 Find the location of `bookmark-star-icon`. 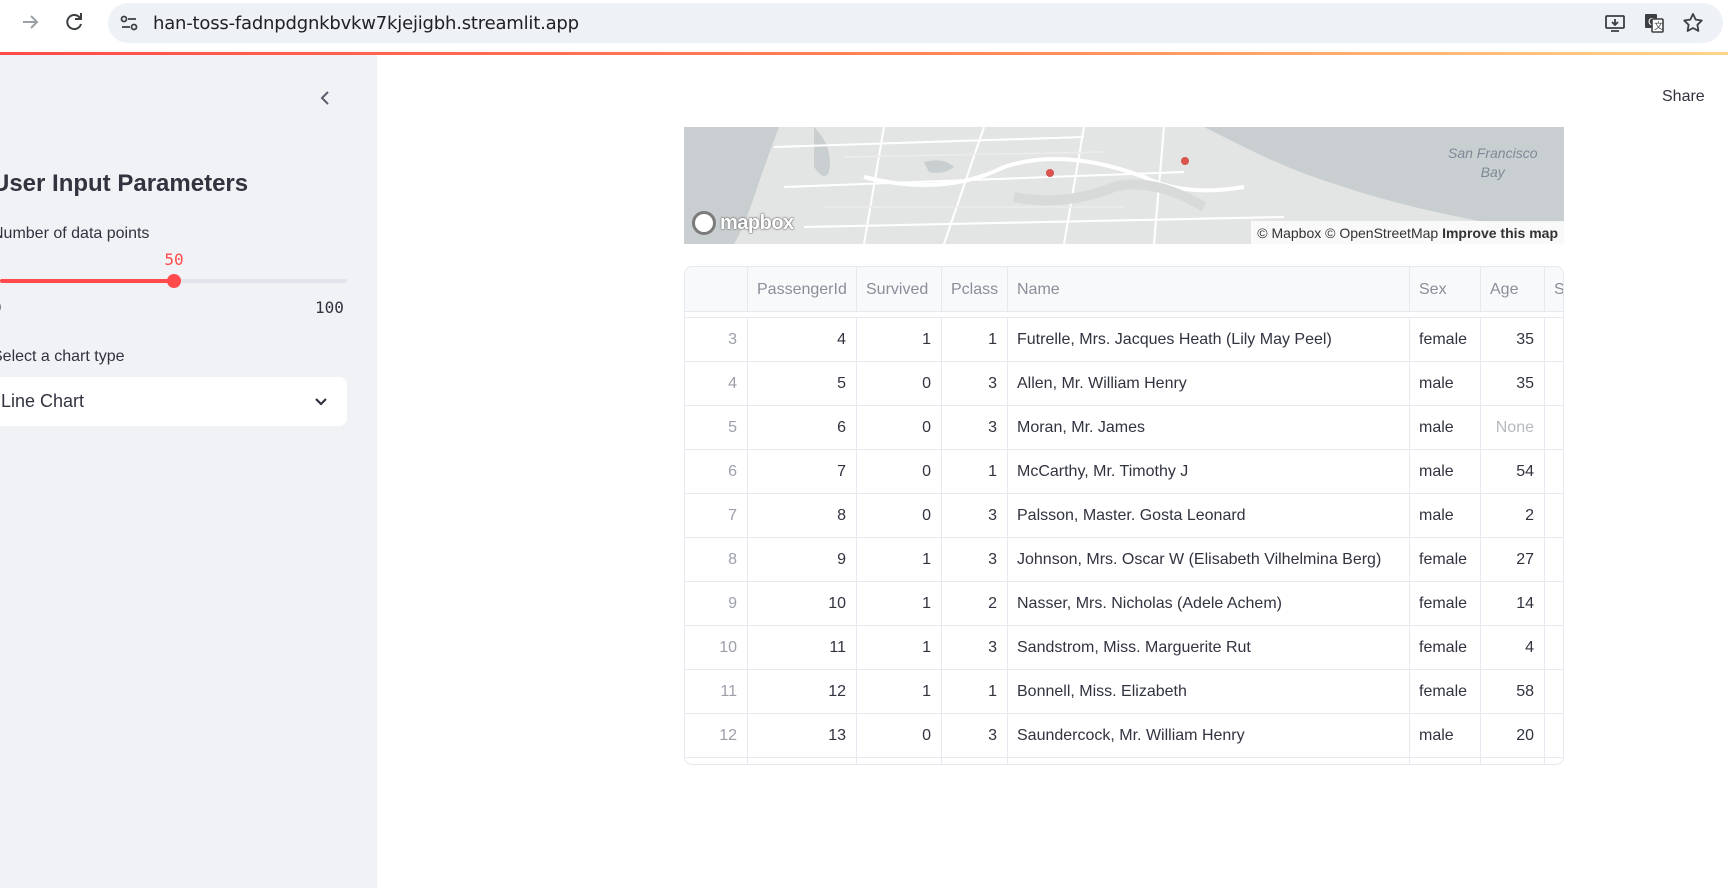

bookmark-star-icon is located at coordinates (1693, 23).